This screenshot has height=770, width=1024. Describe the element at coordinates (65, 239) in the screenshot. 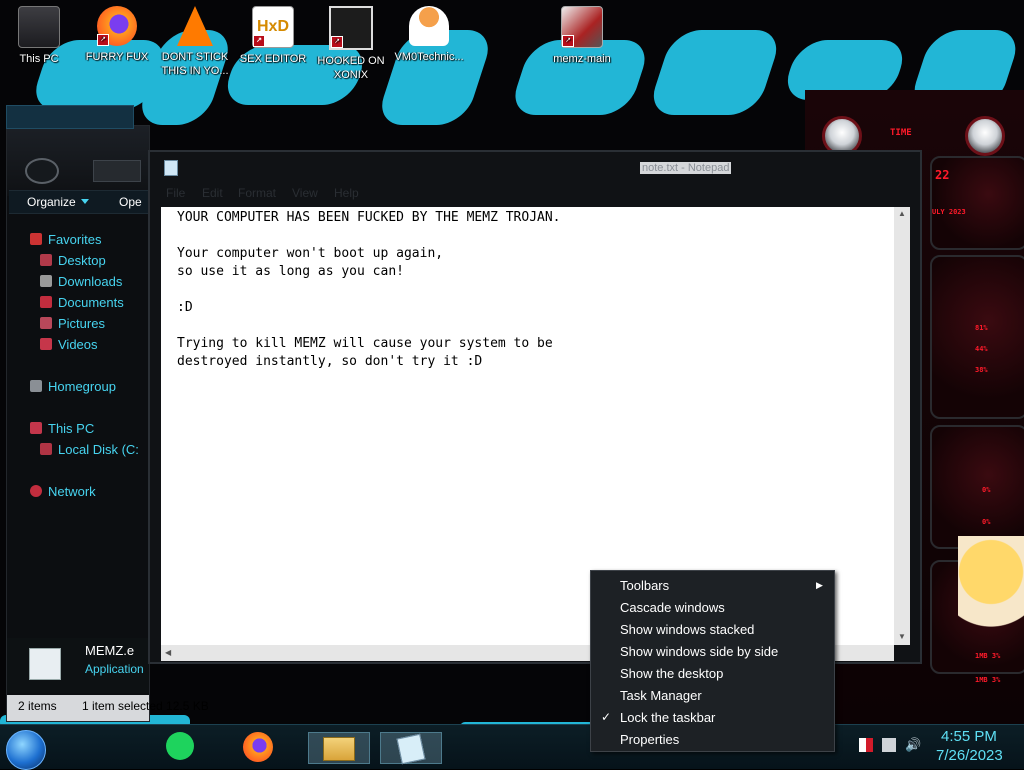

I see `nav-favorites: Favorites` at that location.